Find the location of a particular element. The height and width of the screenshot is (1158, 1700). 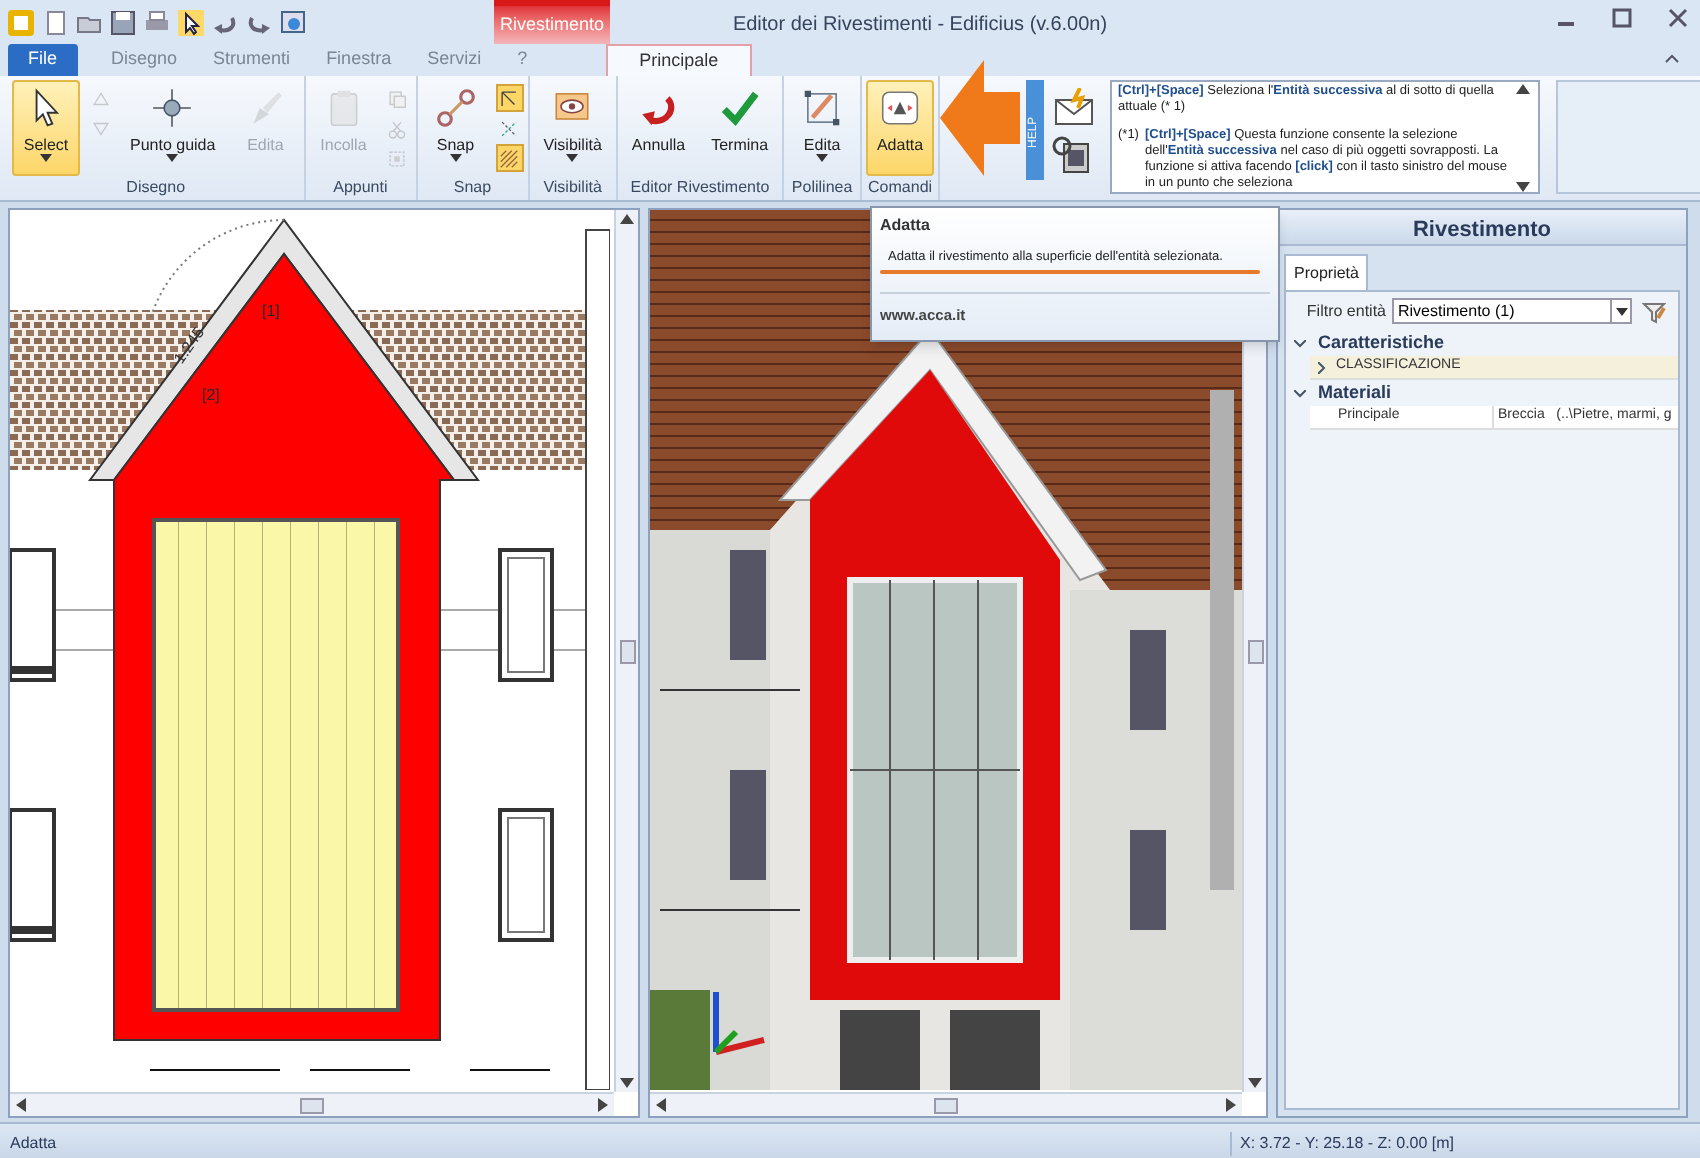

ribbon-button: Select is located at coordinates (46, 128).